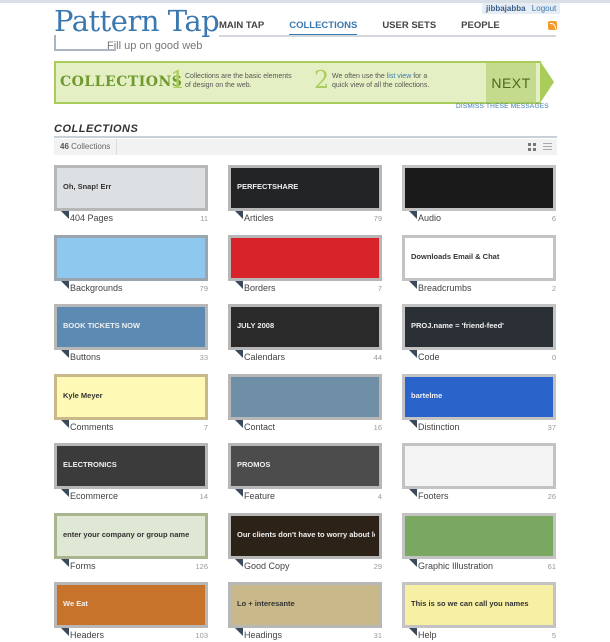 This screenshot has width=610, height=642. Describe the element at coordinates (260, 288) in the screenshot. I see `collection-name: Borders` at that location.